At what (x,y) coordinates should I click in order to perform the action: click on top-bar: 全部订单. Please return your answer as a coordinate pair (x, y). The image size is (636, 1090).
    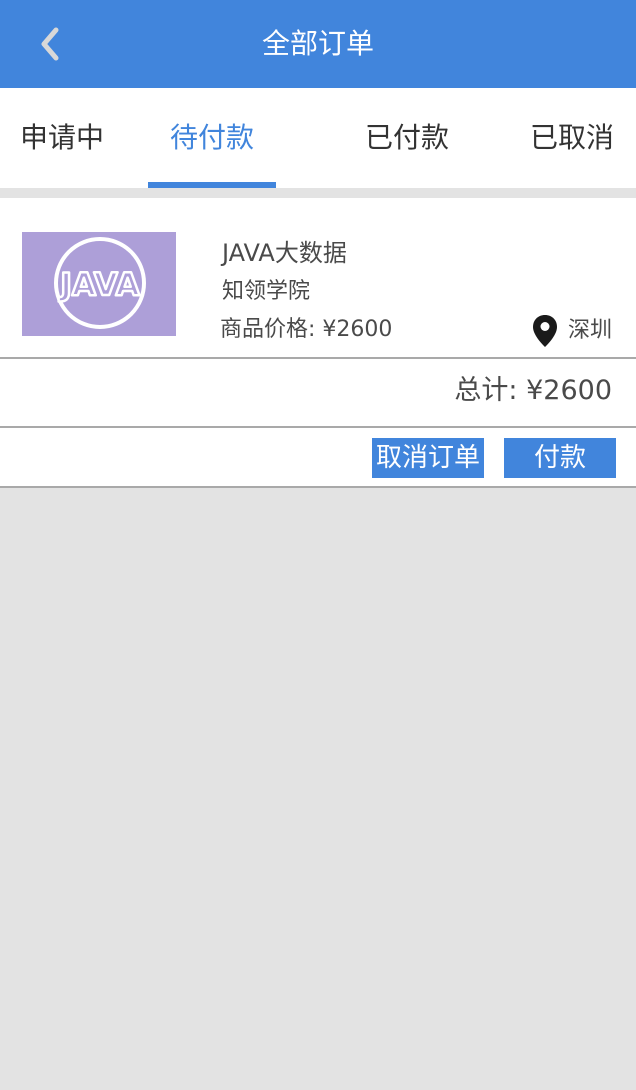
    Looking at the image, I should click on (318, 44).